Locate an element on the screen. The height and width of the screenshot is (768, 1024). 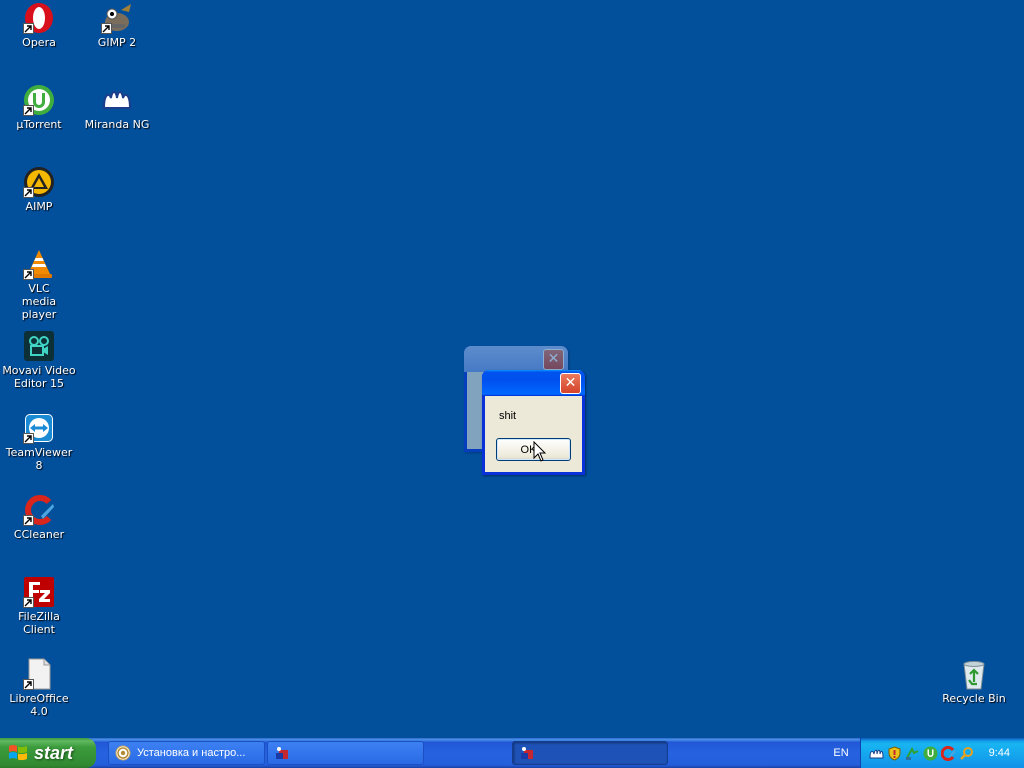
start-label: start is located at coordinates (54, 752).